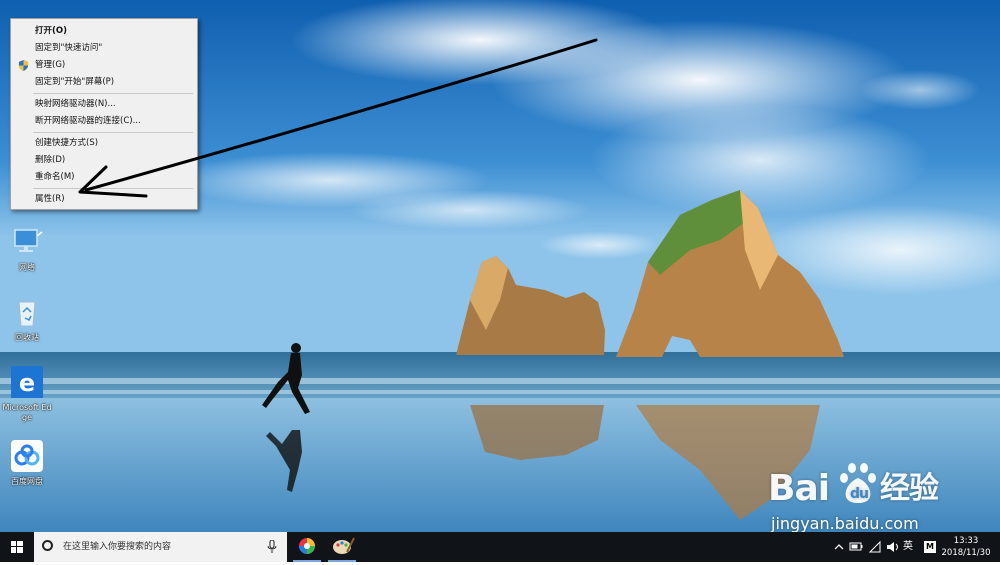 The image size is (1000, 565). I want to click on desktop-icon-label: Microsoft Edge, so click(27, 412).